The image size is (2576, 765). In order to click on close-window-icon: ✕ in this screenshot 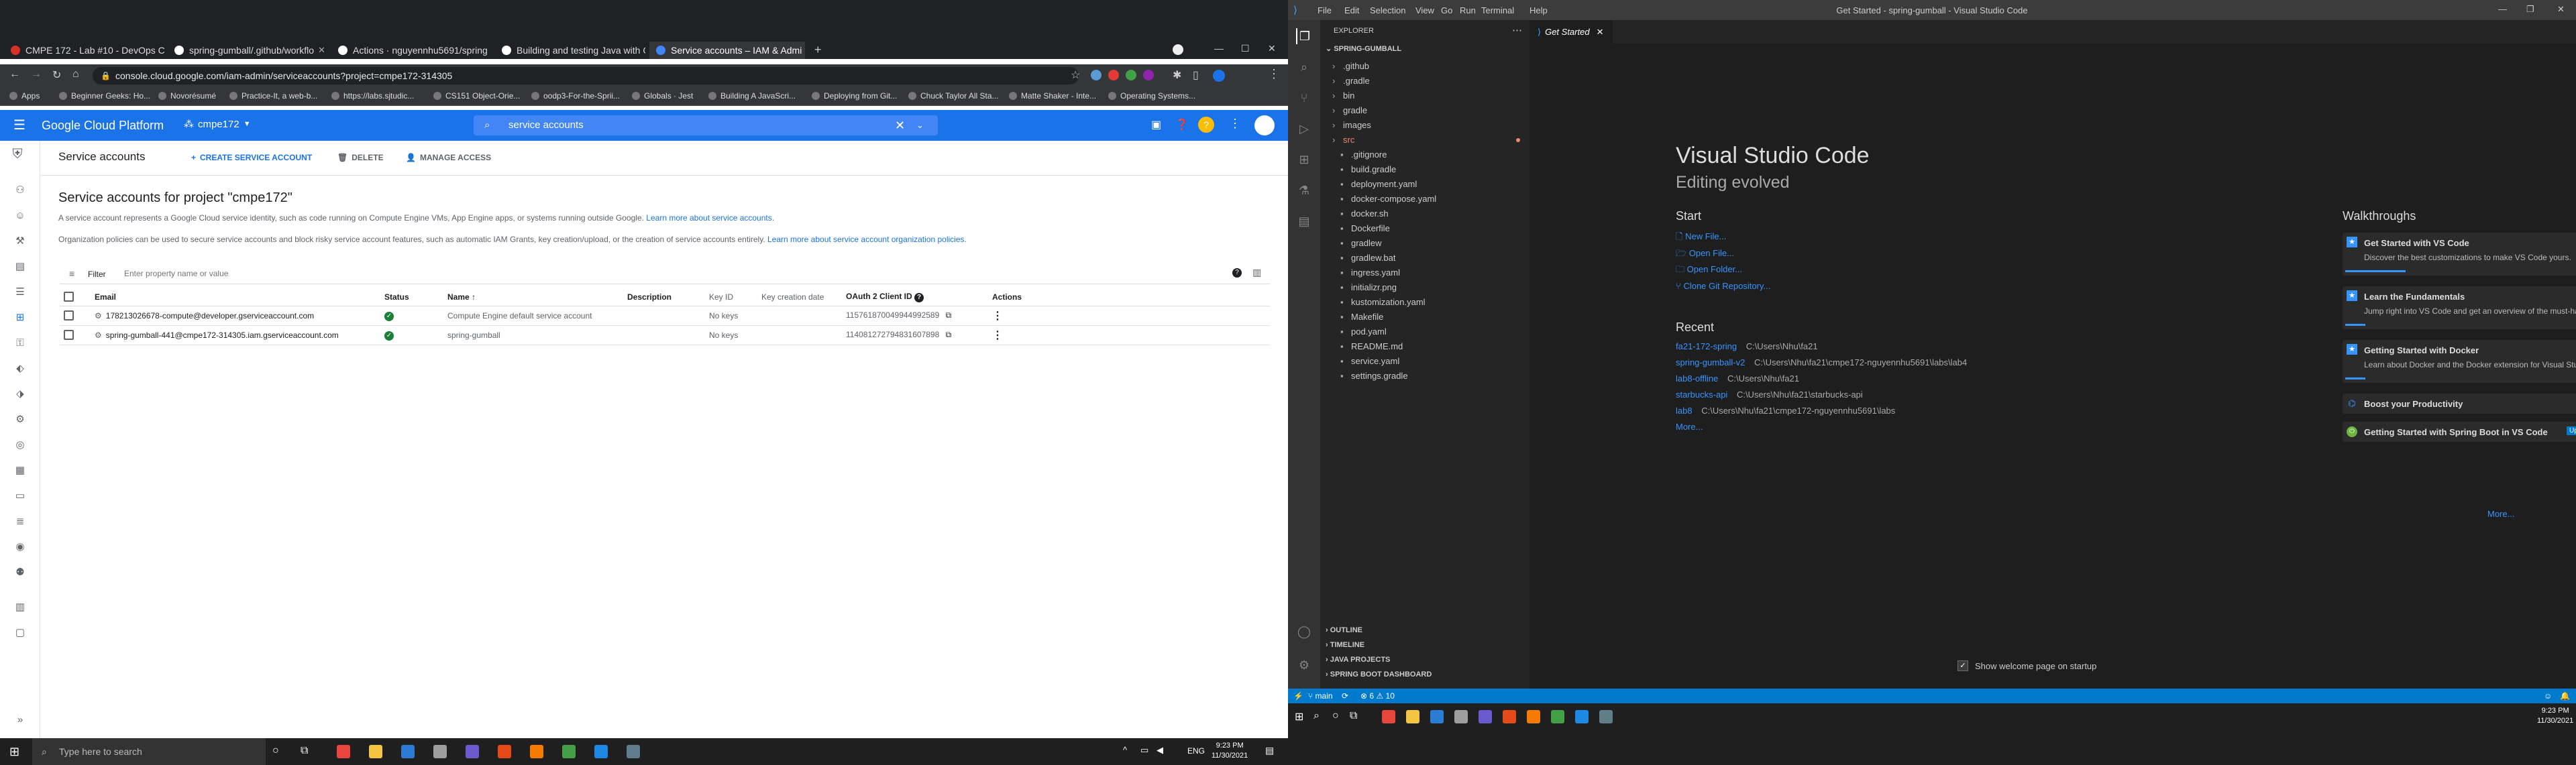, I will do `click(1272, 48)`.